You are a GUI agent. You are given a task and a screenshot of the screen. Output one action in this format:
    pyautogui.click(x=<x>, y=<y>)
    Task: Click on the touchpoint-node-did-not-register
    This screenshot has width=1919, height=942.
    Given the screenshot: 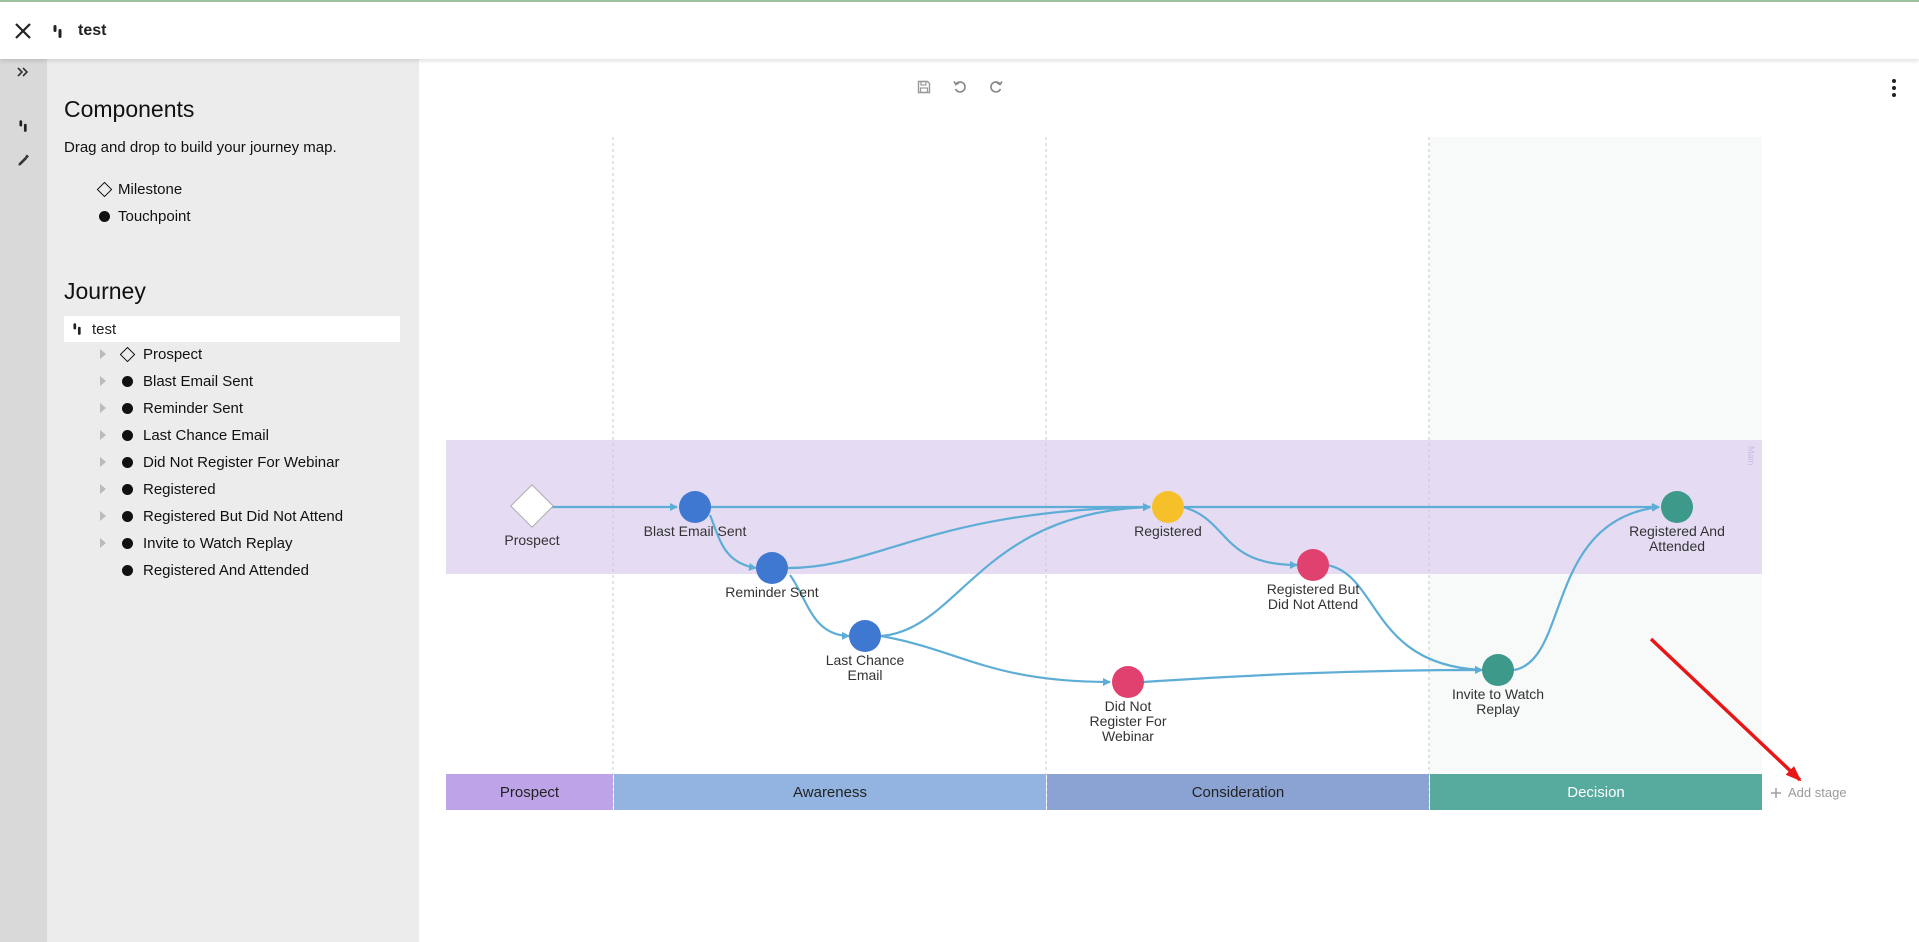 What is the action you would take?
    pyautogui.click(x=1128, y=682)
    